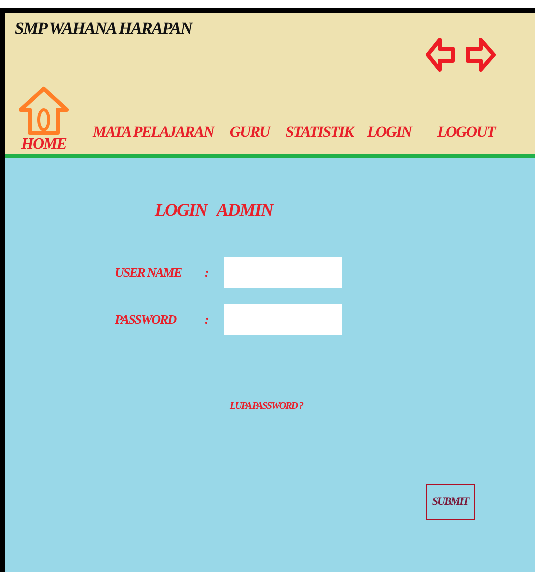  I want to click on forward-arrow-icon, so click(481, 55).